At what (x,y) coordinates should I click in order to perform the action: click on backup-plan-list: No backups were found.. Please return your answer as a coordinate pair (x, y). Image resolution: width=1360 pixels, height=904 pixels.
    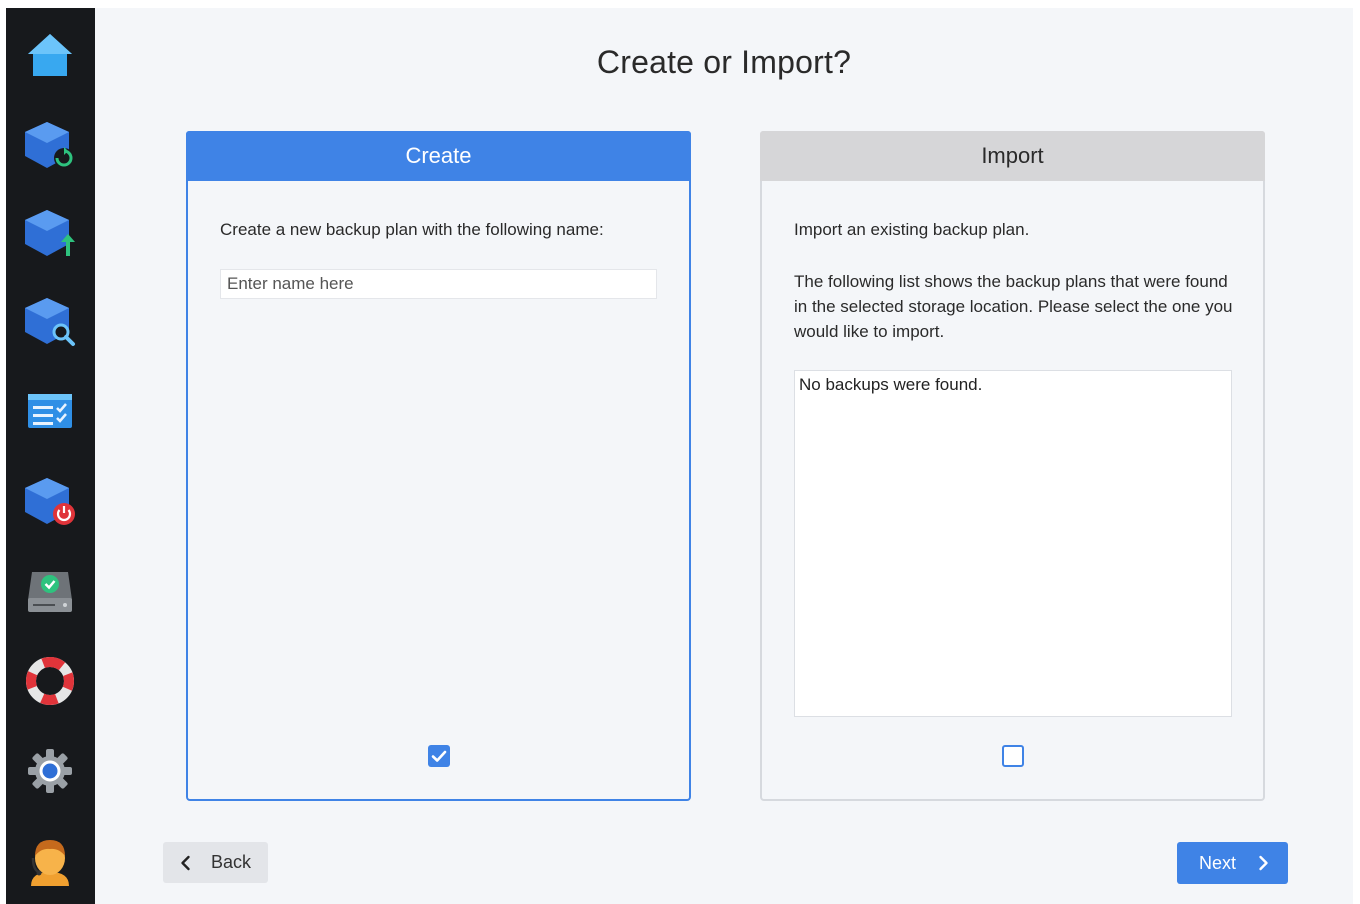
    Looking at the image, I should click on (1013, 543).